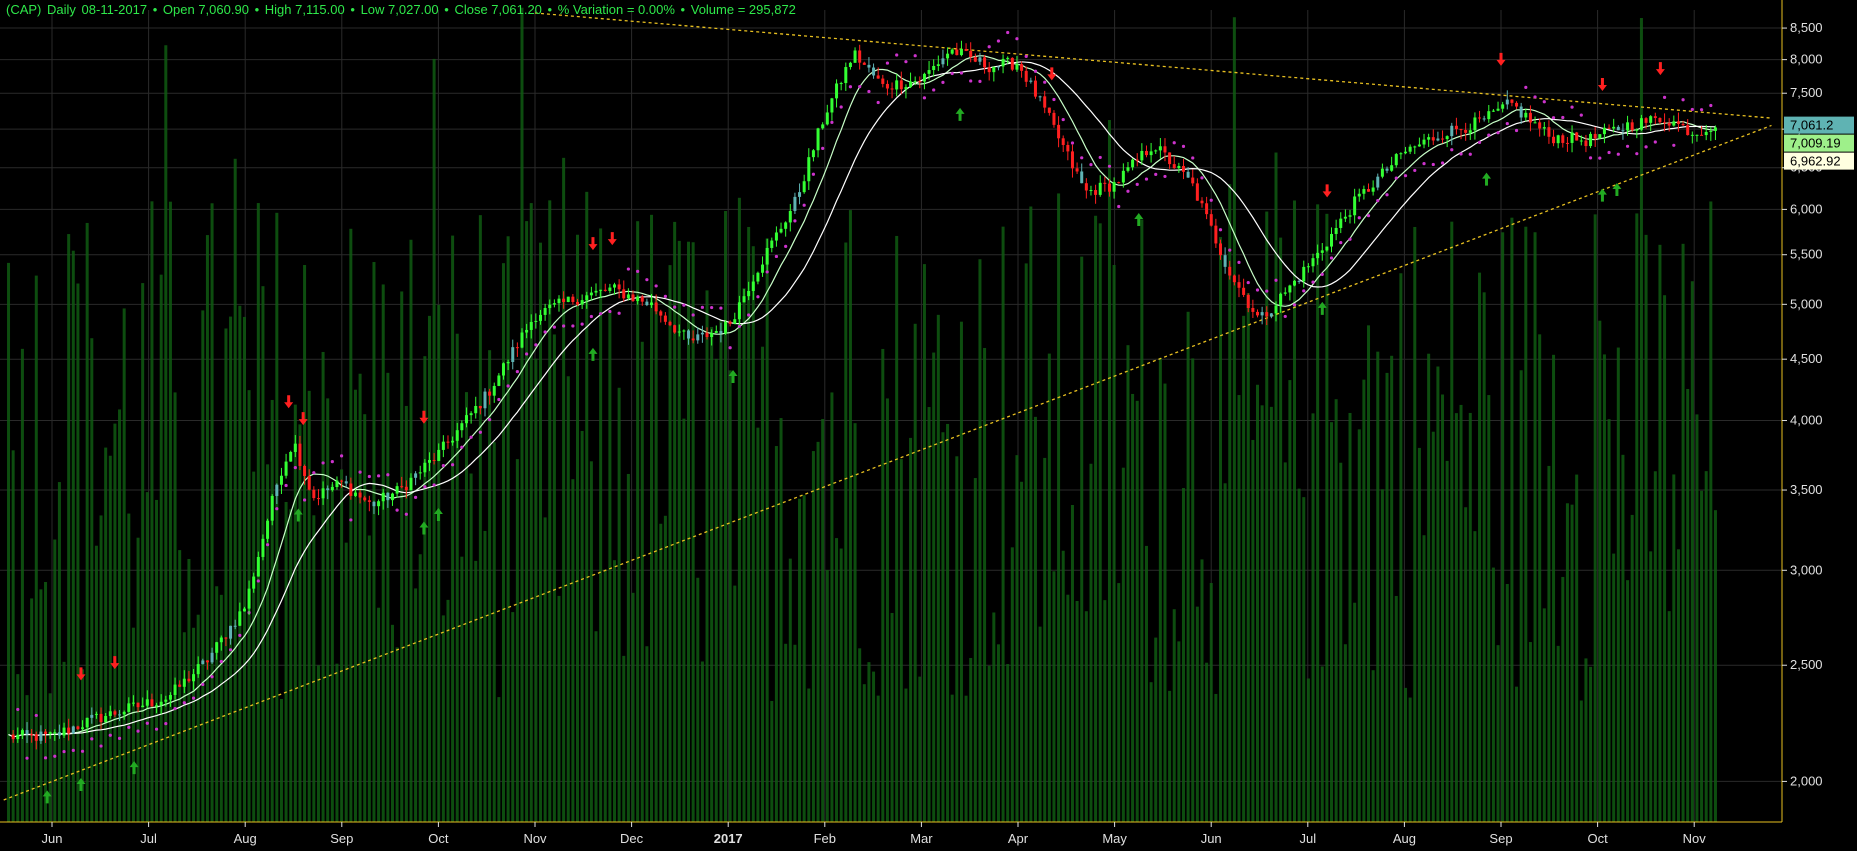 The height and width of the screenshot is (851, 1857). I want to click on trendline, so click(1153, 65).